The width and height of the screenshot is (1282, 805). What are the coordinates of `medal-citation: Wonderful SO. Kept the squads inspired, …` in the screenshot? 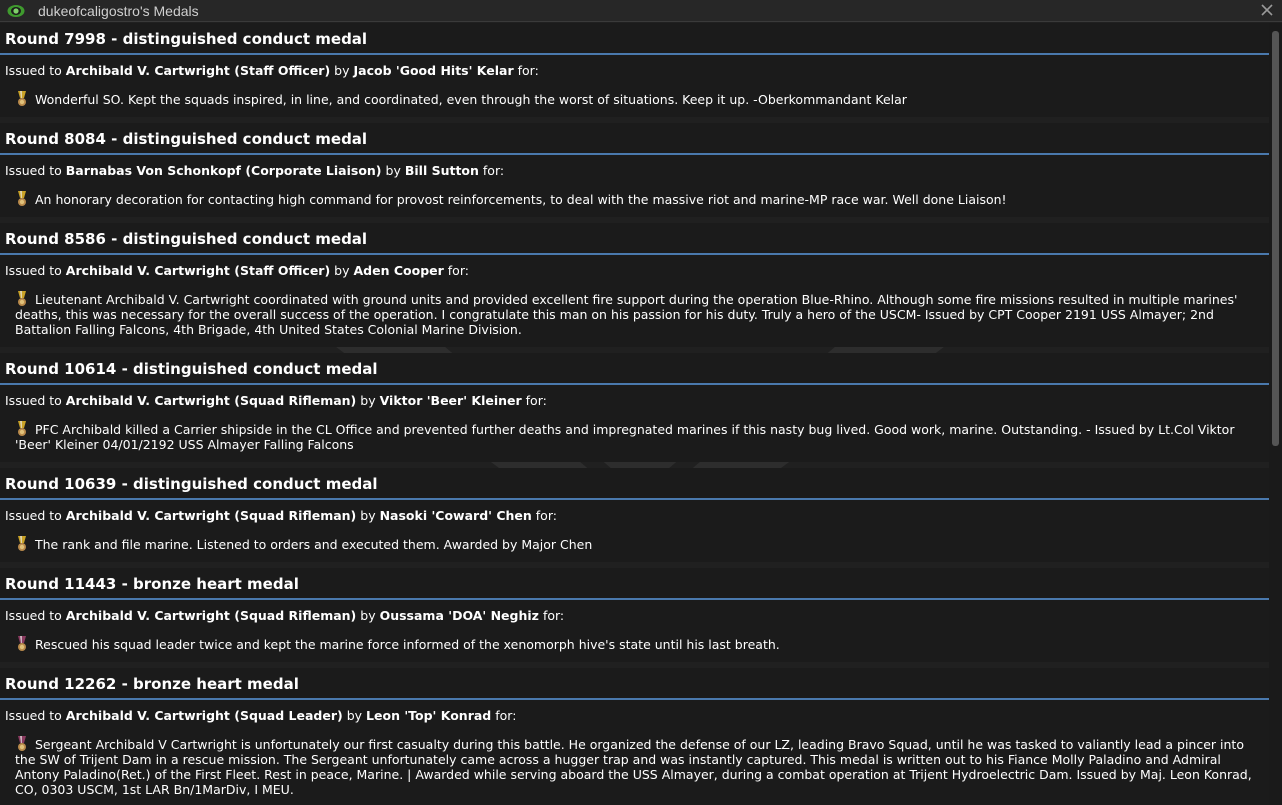 It's located at (634, 99).